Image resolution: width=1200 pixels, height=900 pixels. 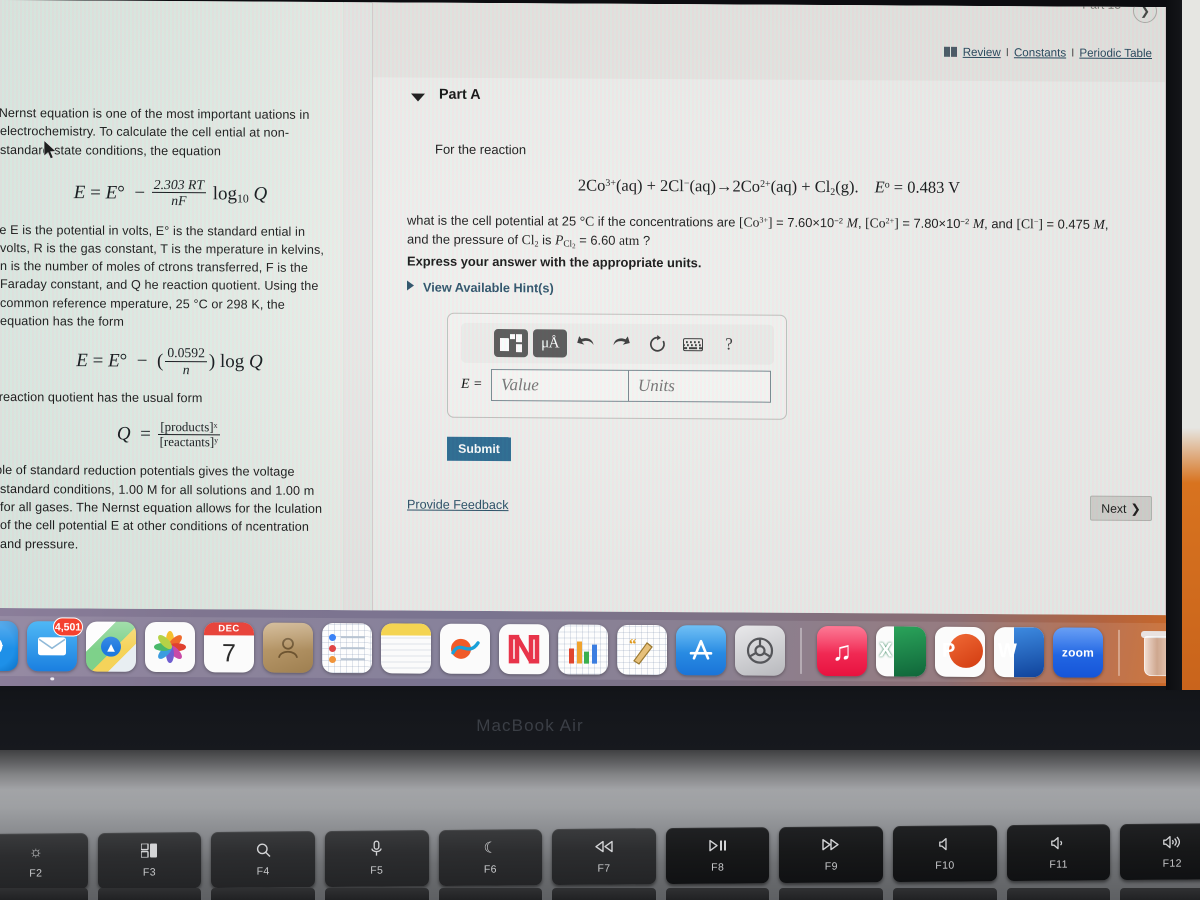 I want to click on dock-strip: ✦ 4,501 ▲, so click(x=583, y=650).